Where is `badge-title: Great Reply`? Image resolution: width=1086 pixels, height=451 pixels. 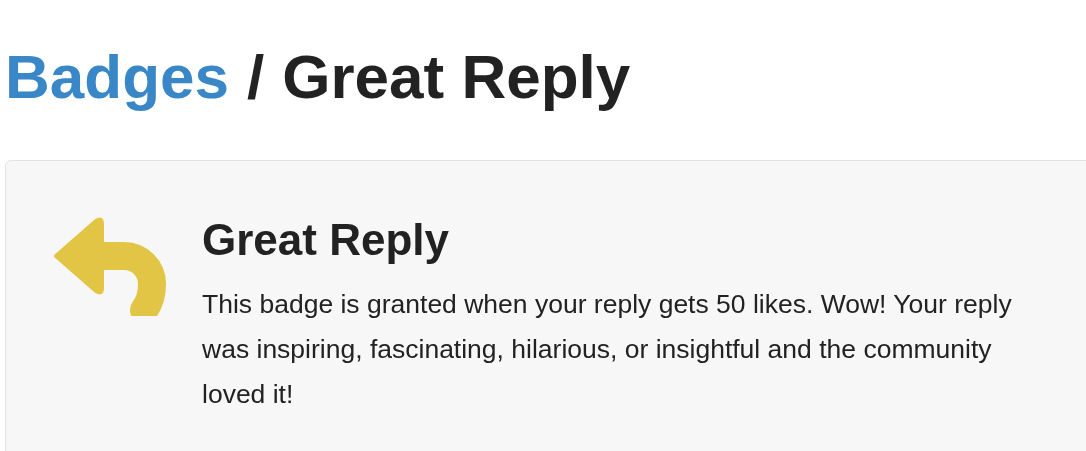
badge-title: Great Reply is located at coordinates (326, 240).